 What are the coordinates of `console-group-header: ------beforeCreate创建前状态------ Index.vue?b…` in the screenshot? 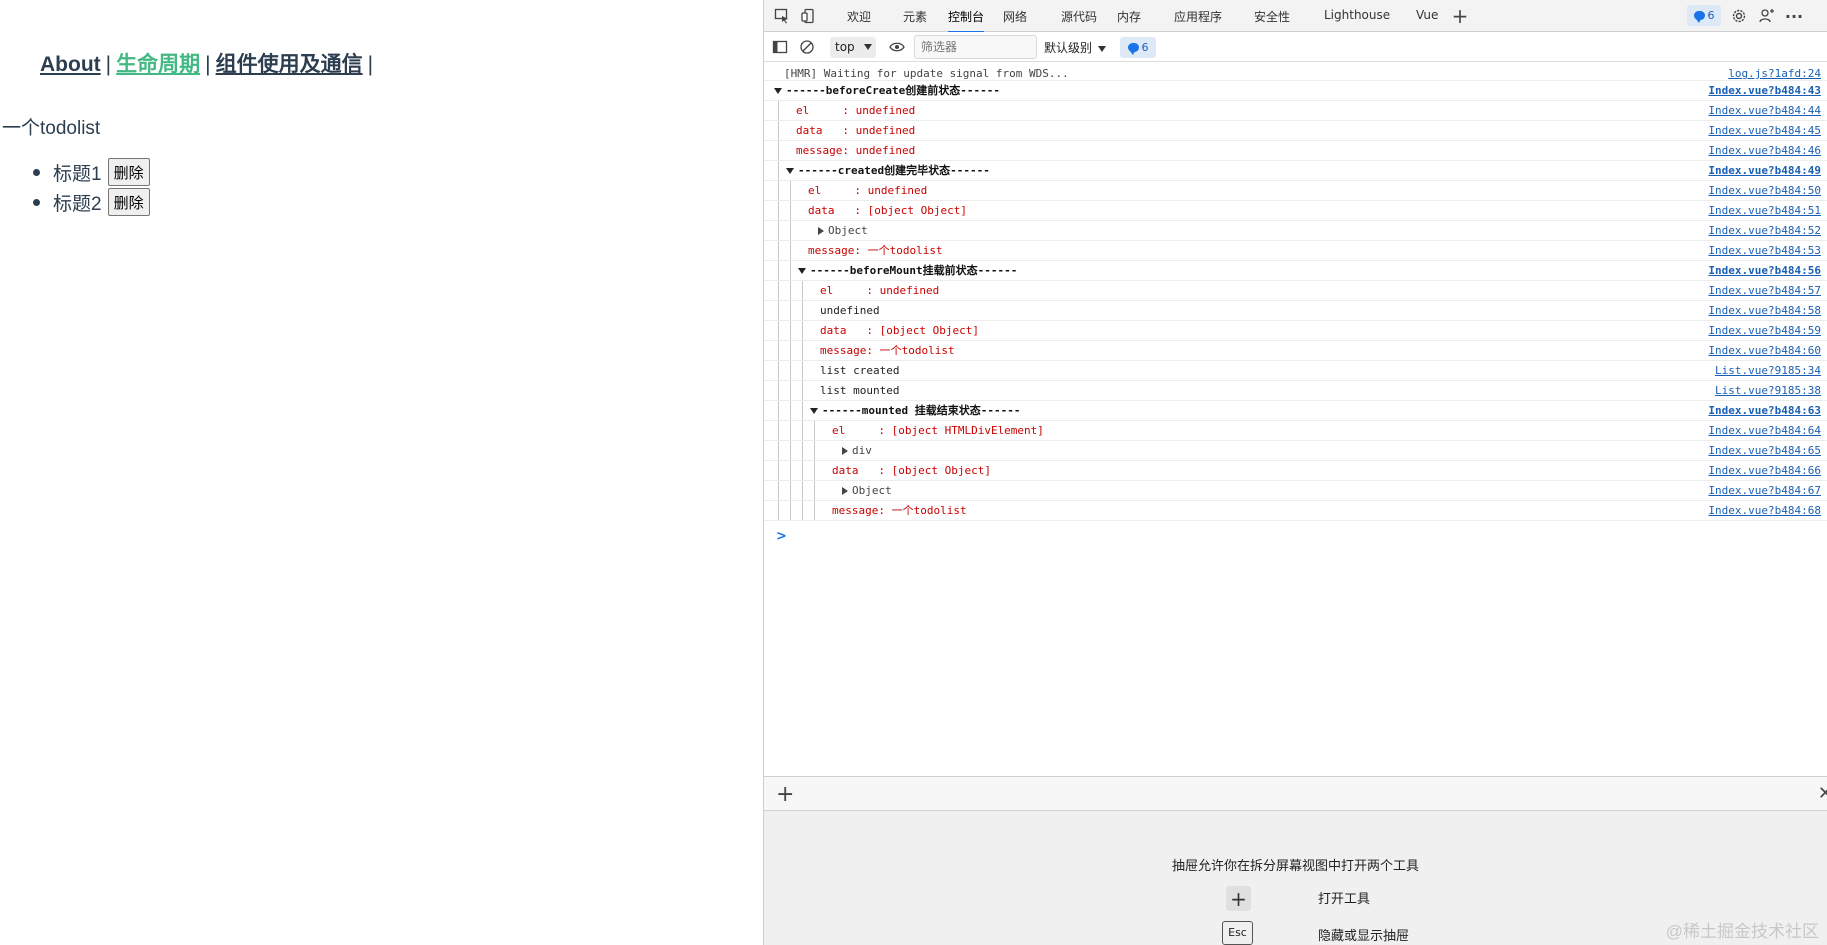 It's located at (1295, 91).